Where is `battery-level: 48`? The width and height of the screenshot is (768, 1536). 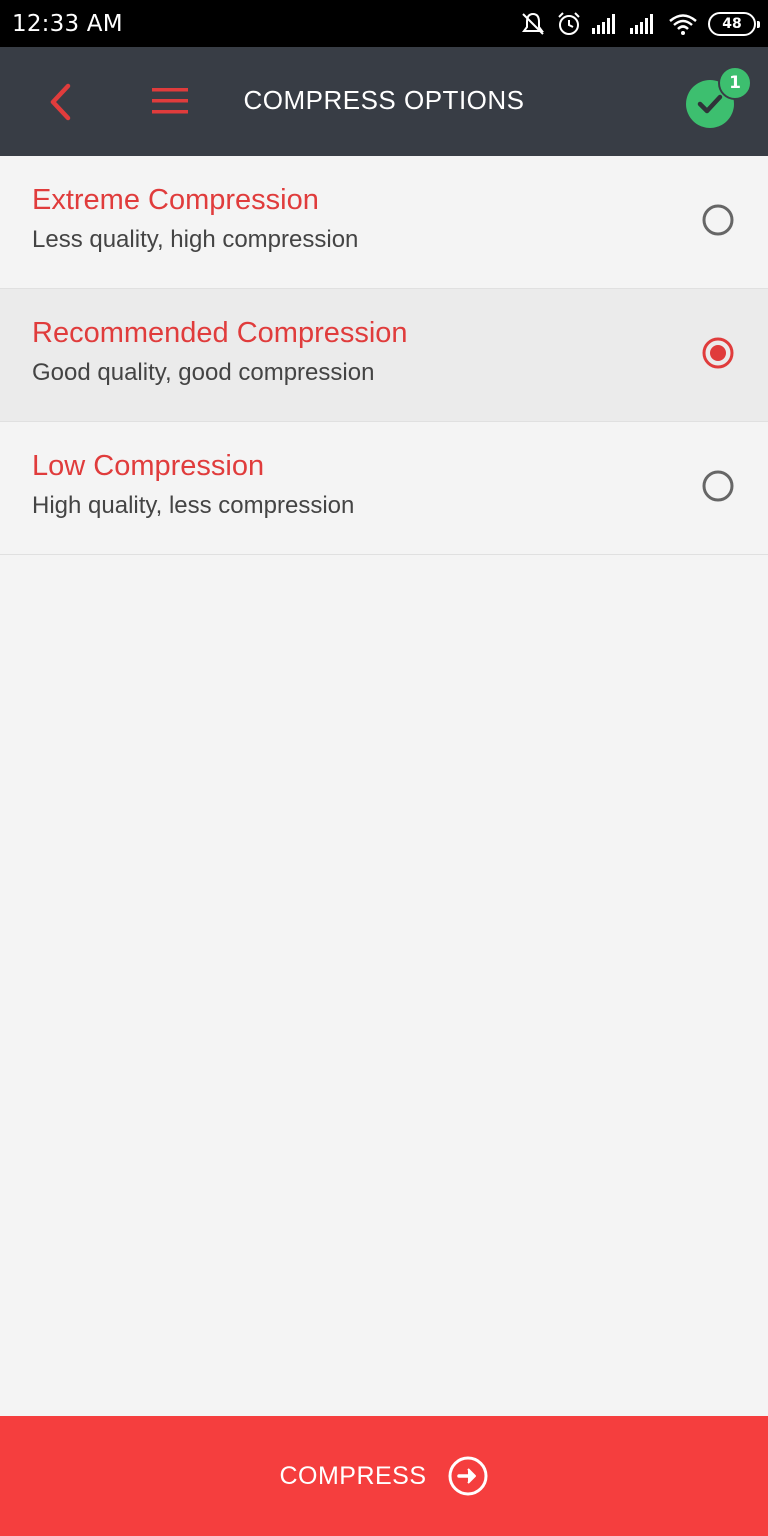
battery-level: 48 is located at coordinates (732, 23).